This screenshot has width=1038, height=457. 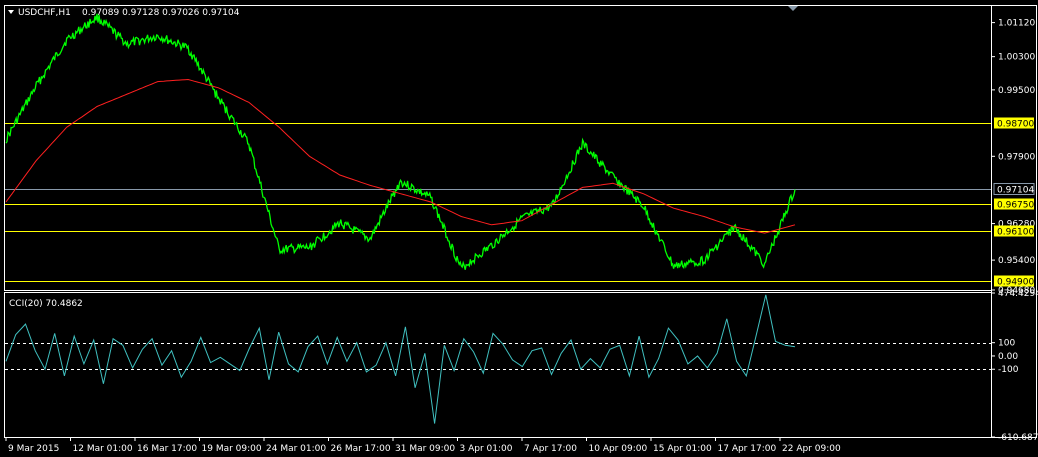 I want to click on hline-price-label: 0.94900, so click(x=1015, y=283).